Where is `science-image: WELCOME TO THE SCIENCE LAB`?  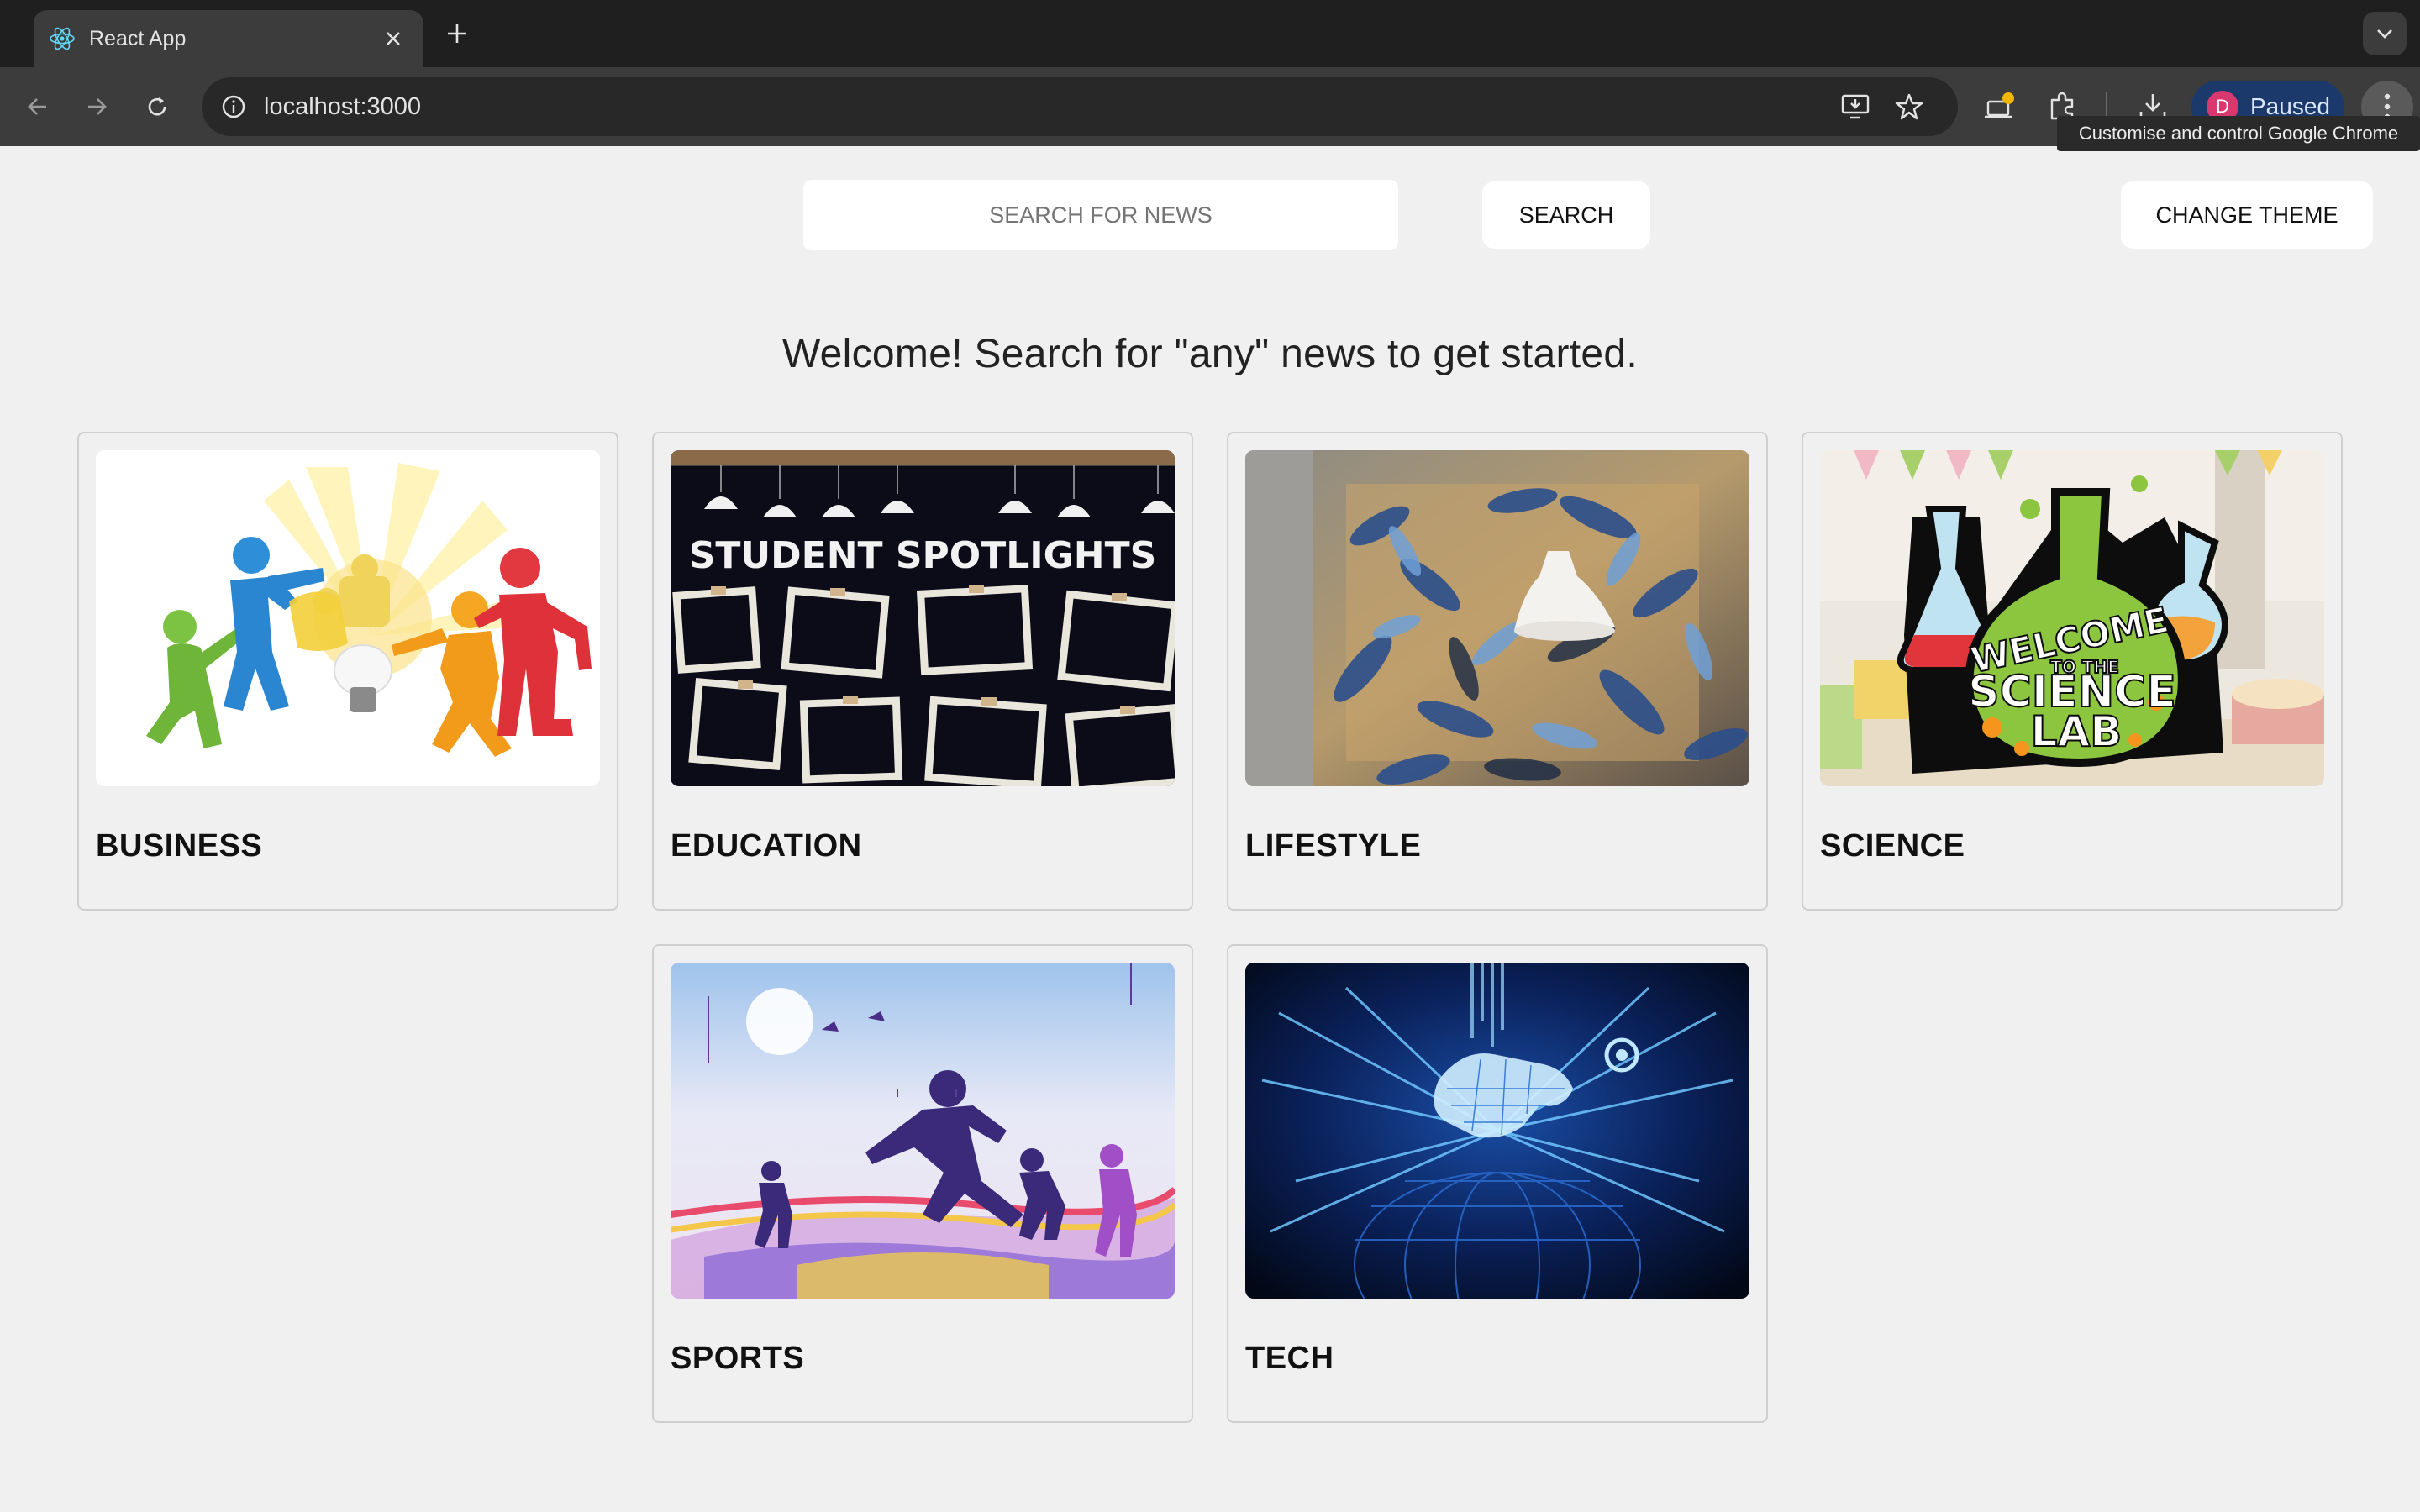
science-image: WELCOME TO THE SCIENCE LAB is located at coordinates (2072, 618).